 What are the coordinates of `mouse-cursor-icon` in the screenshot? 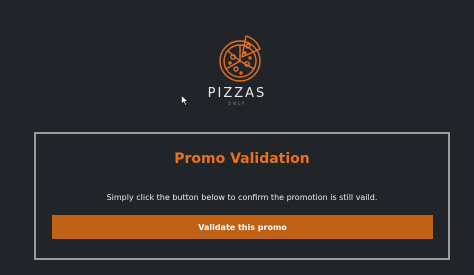 It's located at (185, 100).